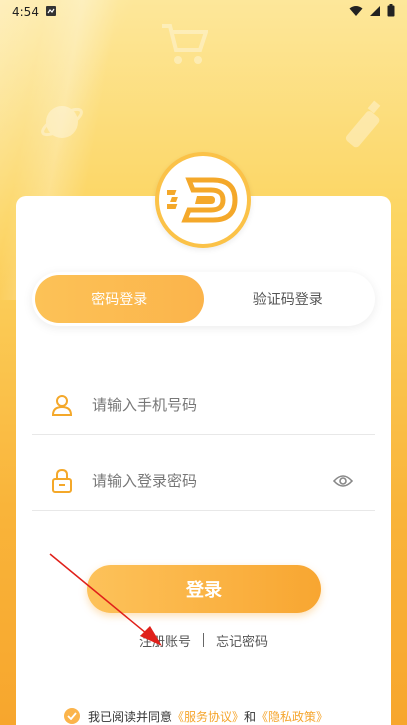 Image resolution: width=407 pixels, height=725 pixels. I want to click on password-input, so click(211, 480).